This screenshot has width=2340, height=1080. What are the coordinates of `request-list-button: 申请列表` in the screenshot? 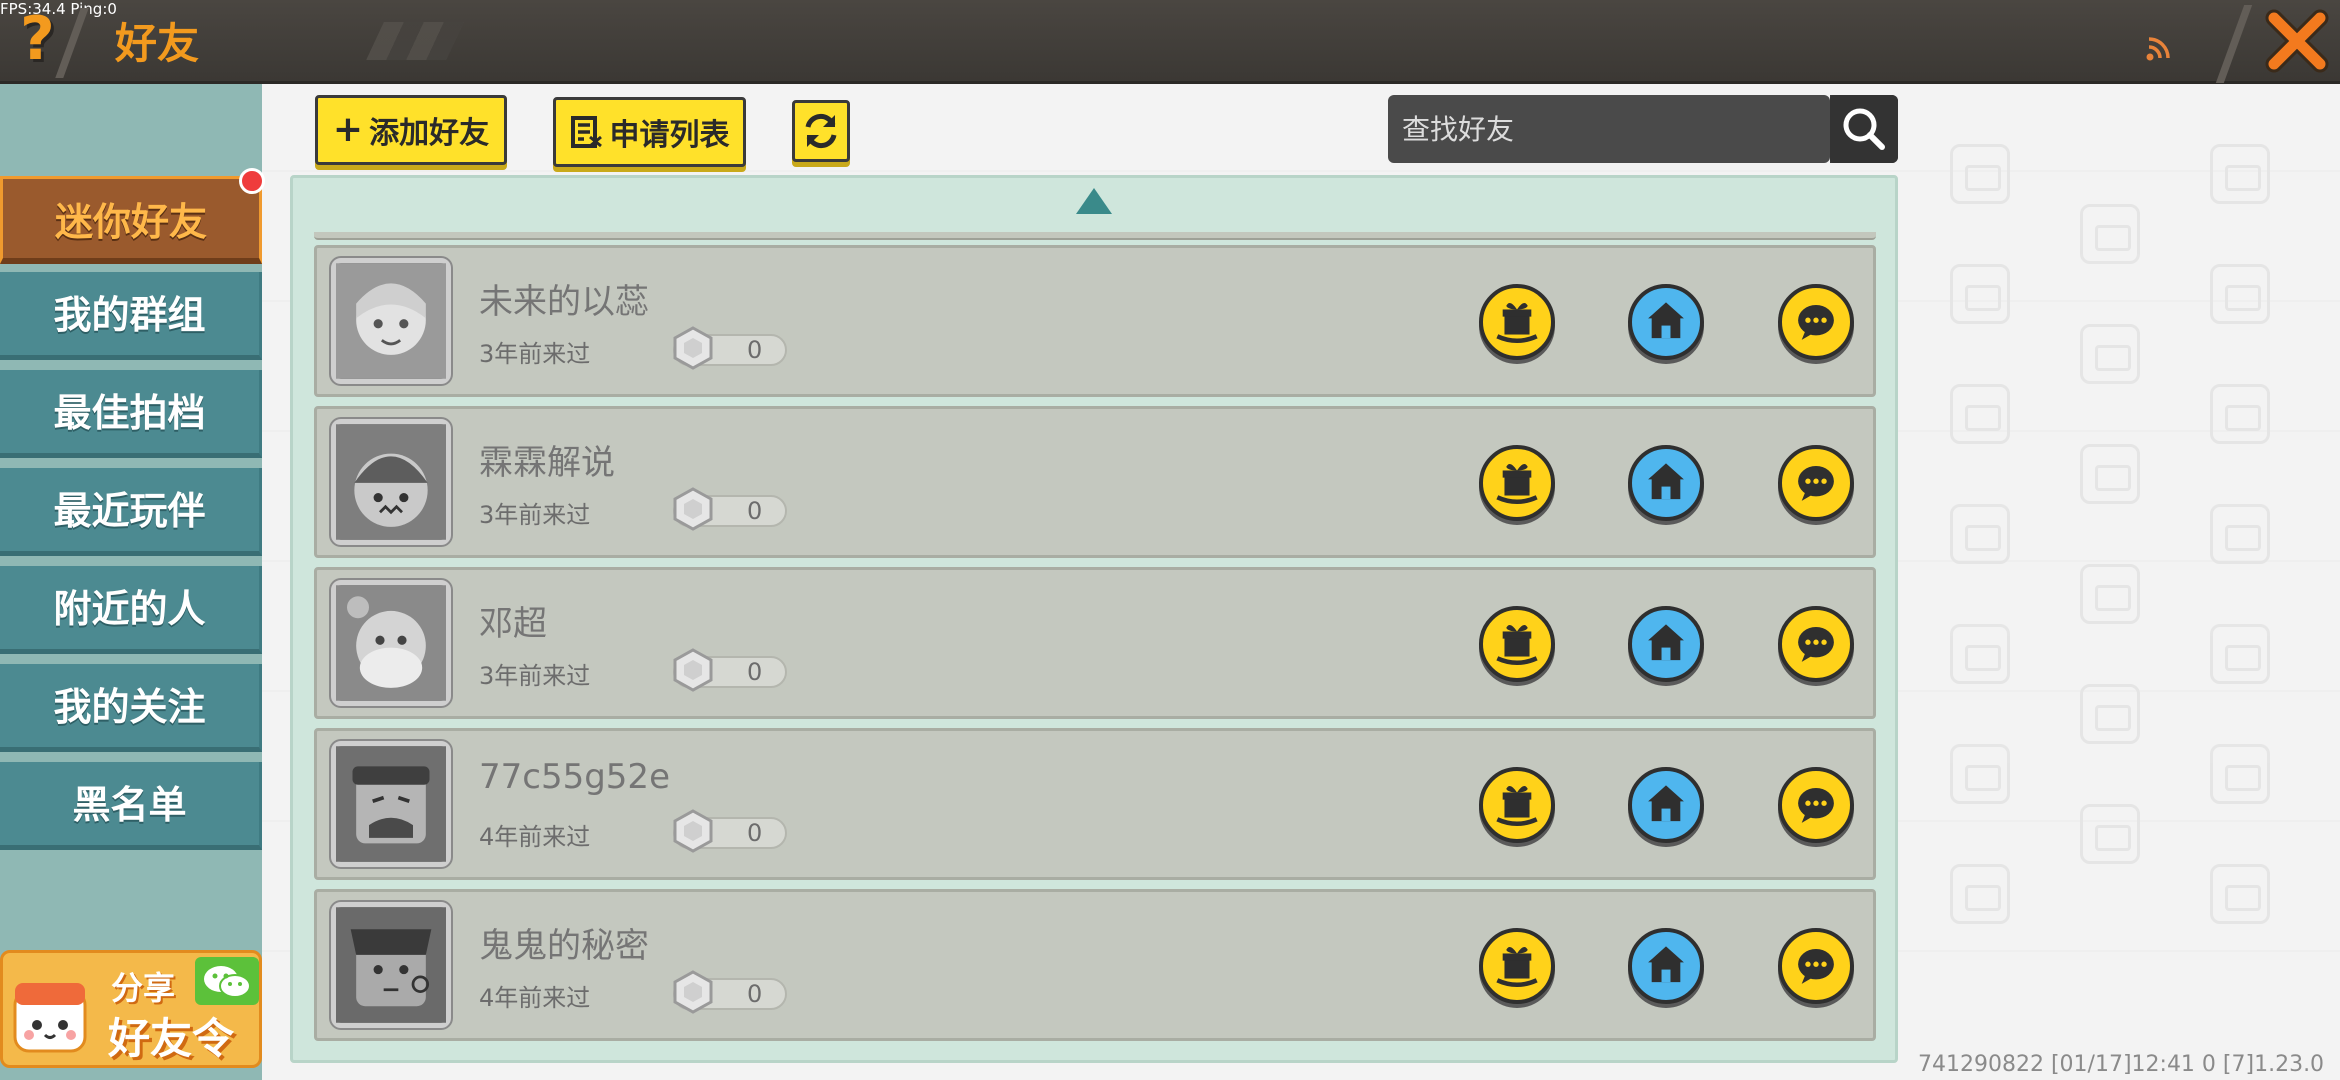 It's located at (649, 132).